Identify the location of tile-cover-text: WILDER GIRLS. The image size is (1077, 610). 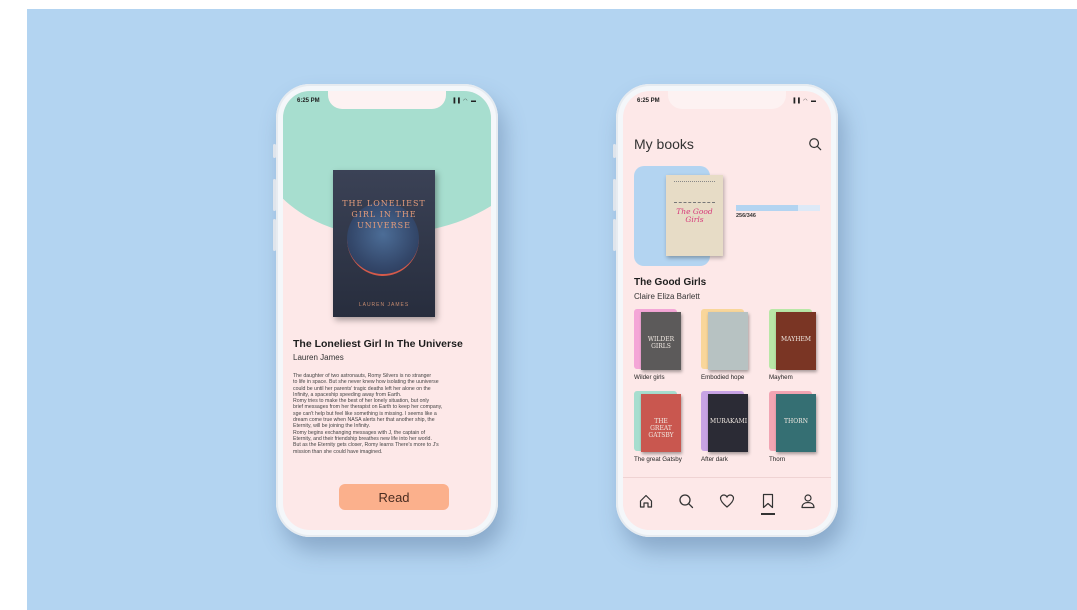
(661, 343).